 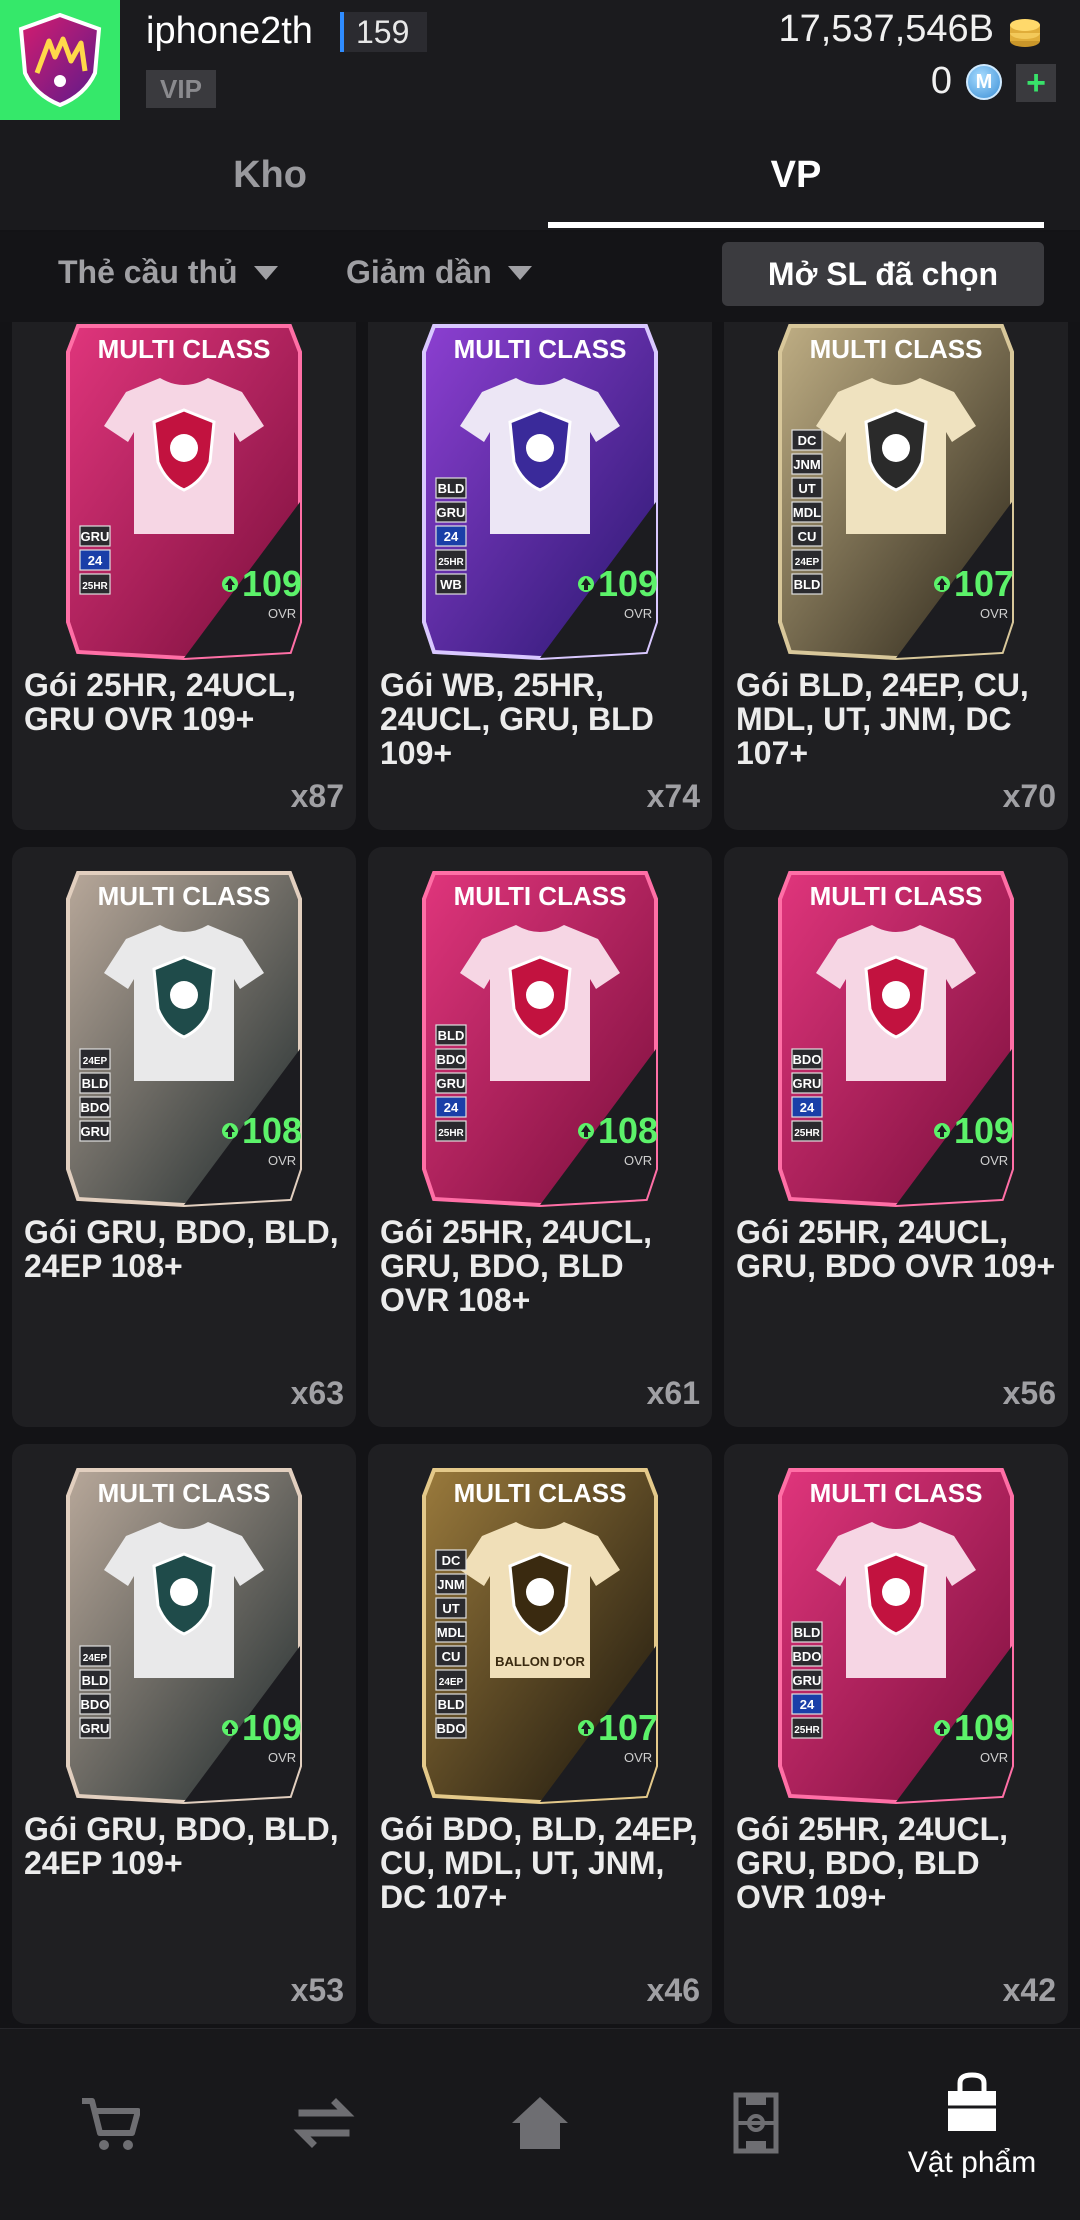 I want to click on tab-vp: VP, so click(x=796, y=175).